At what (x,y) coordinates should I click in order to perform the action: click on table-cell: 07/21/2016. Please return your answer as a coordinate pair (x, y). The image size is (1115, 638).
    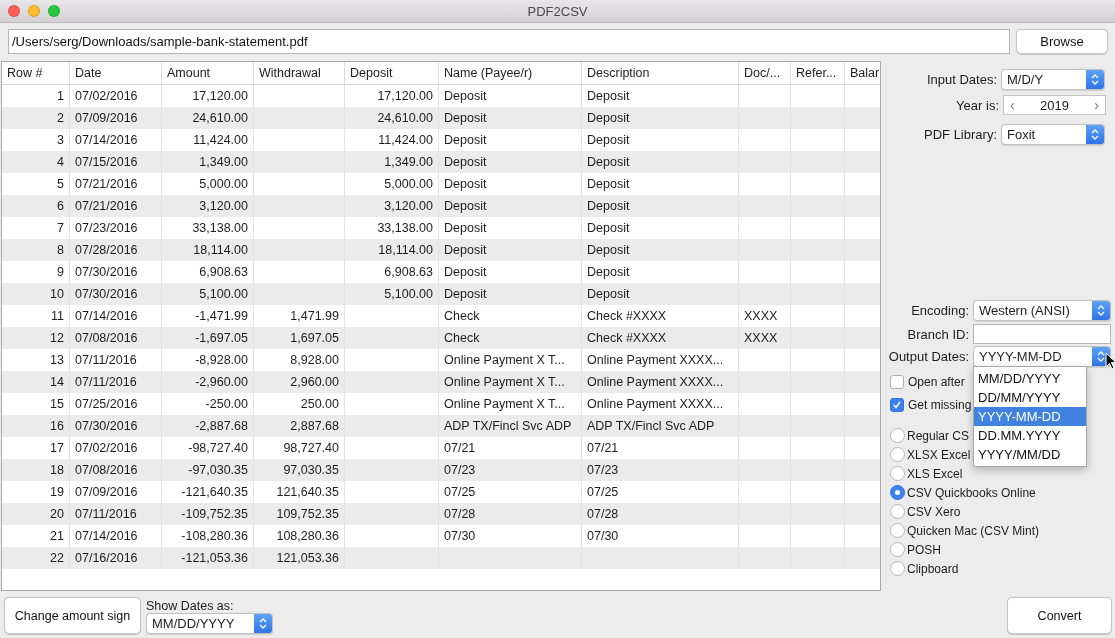
    Looking at the image, I should click on (106, 184).